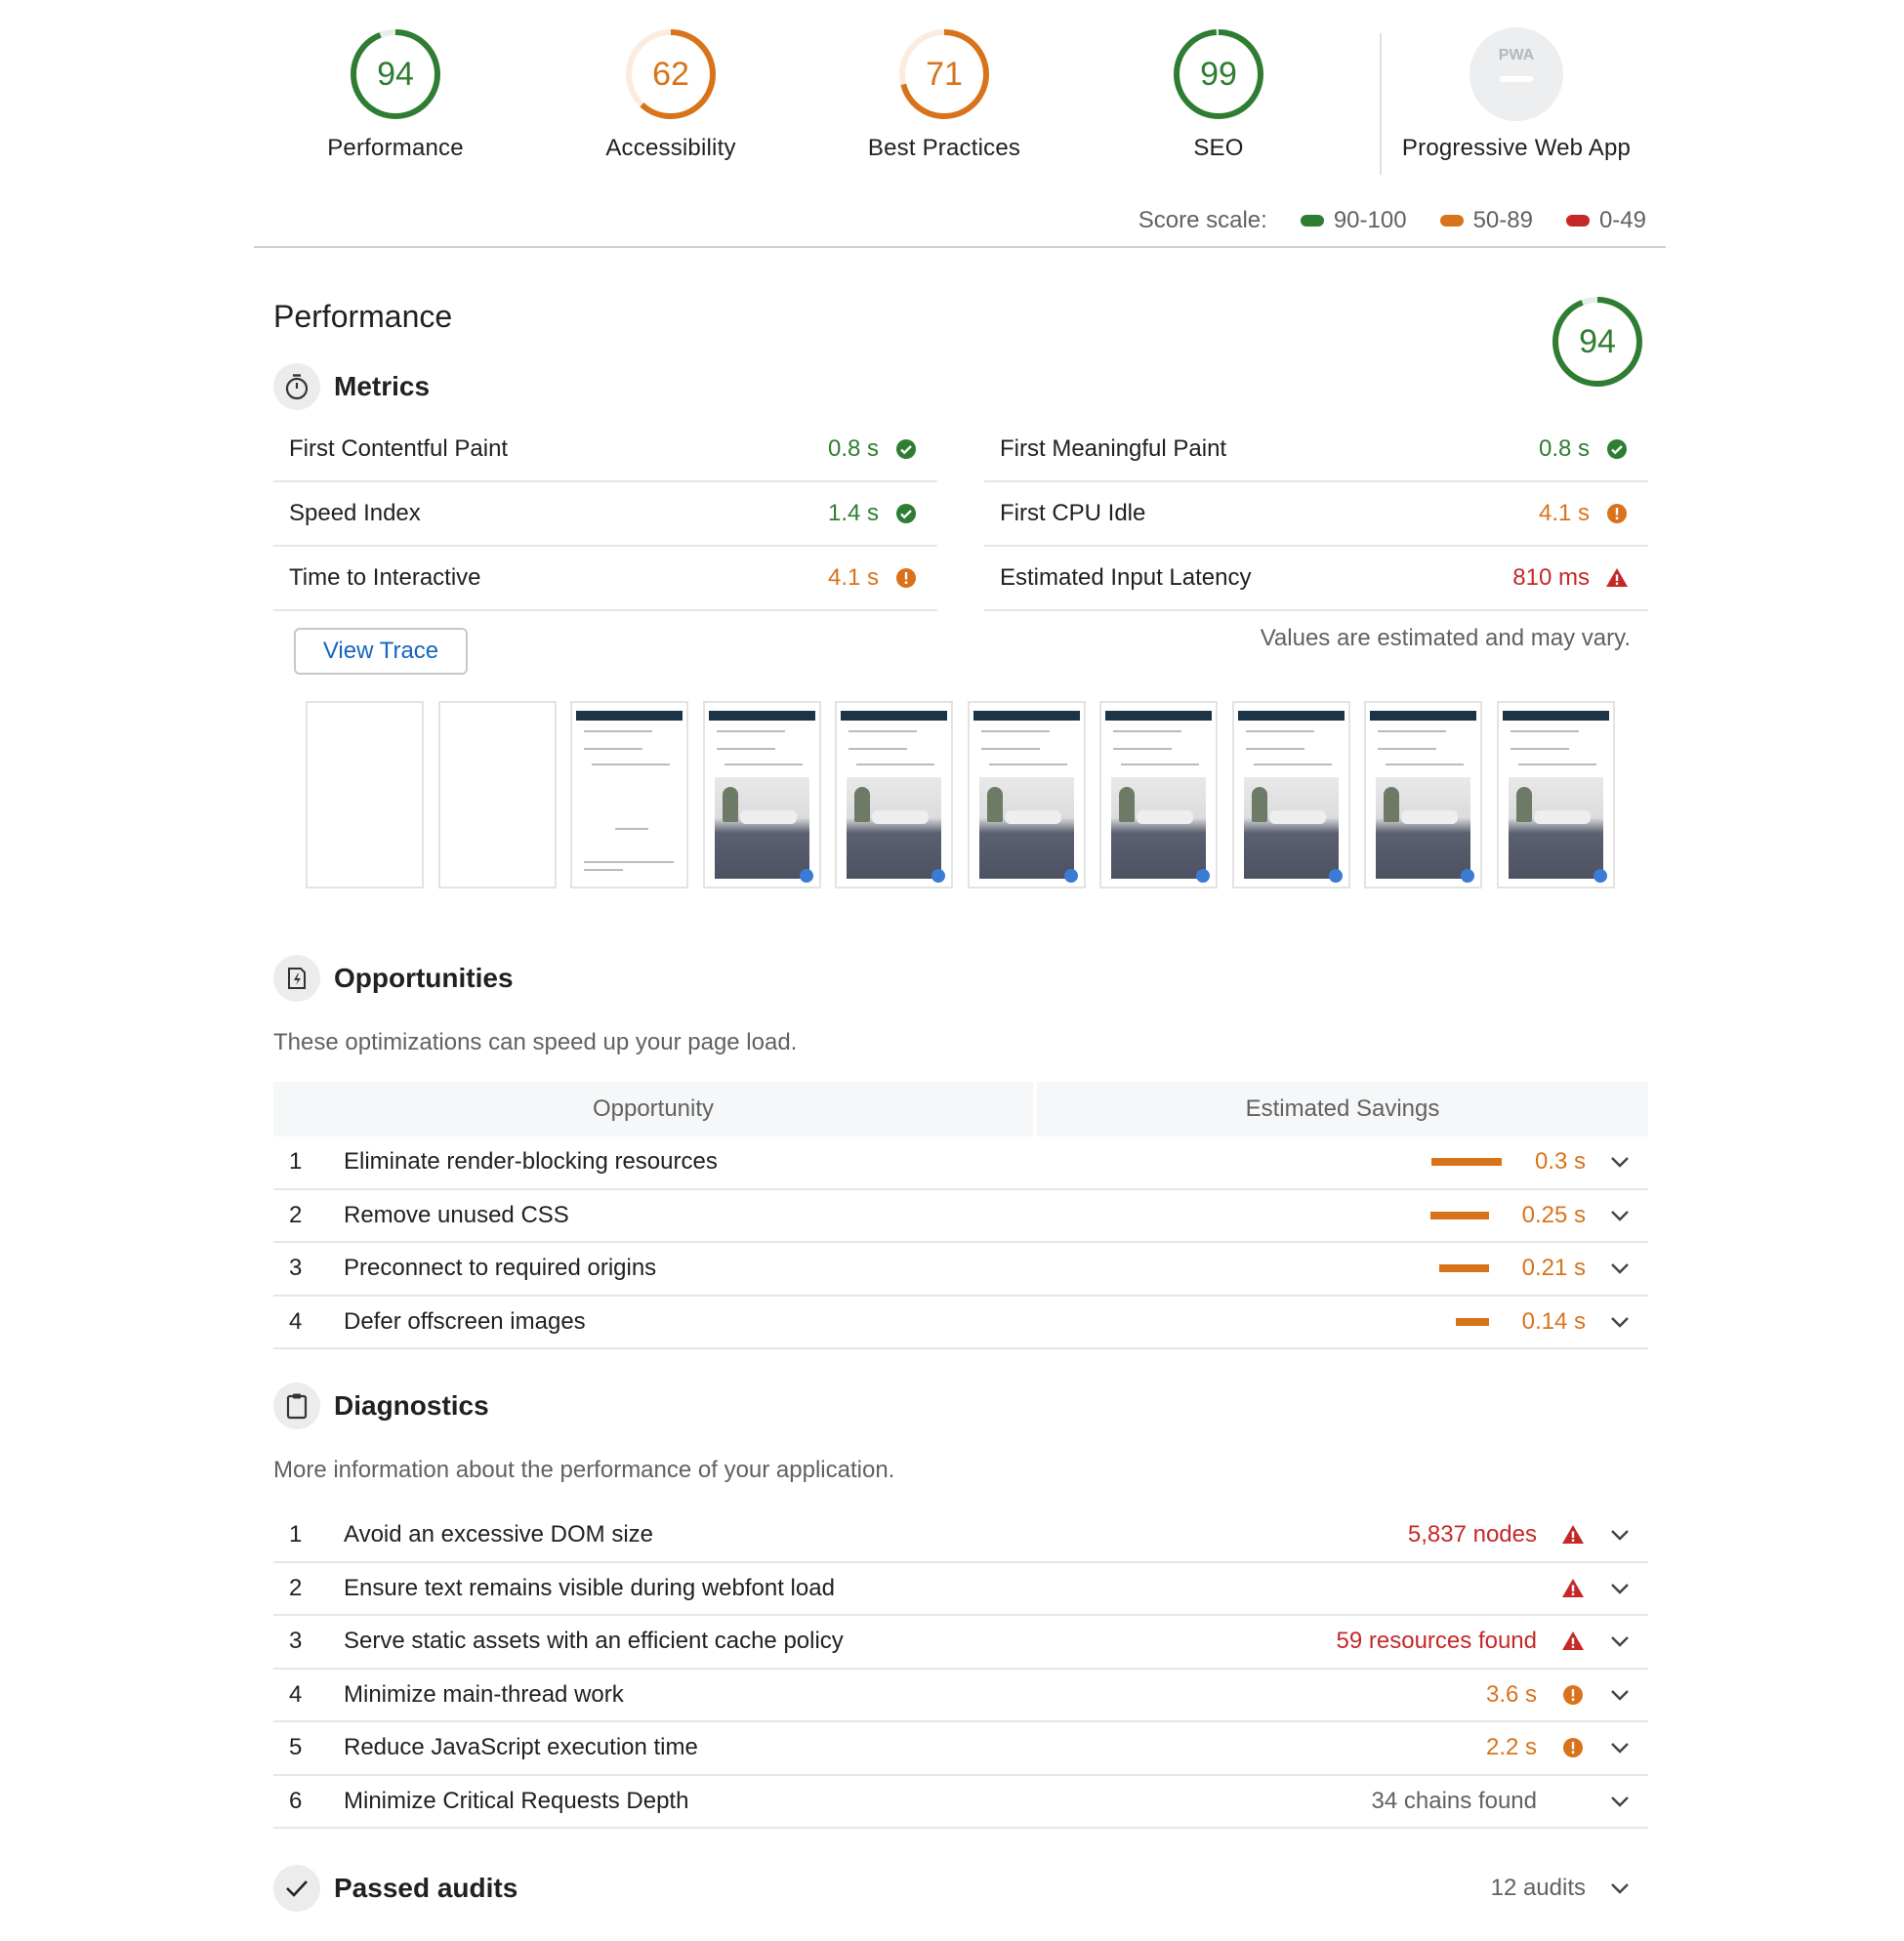  I want to click on metric-value: 0.8 s, so click(853, 448).